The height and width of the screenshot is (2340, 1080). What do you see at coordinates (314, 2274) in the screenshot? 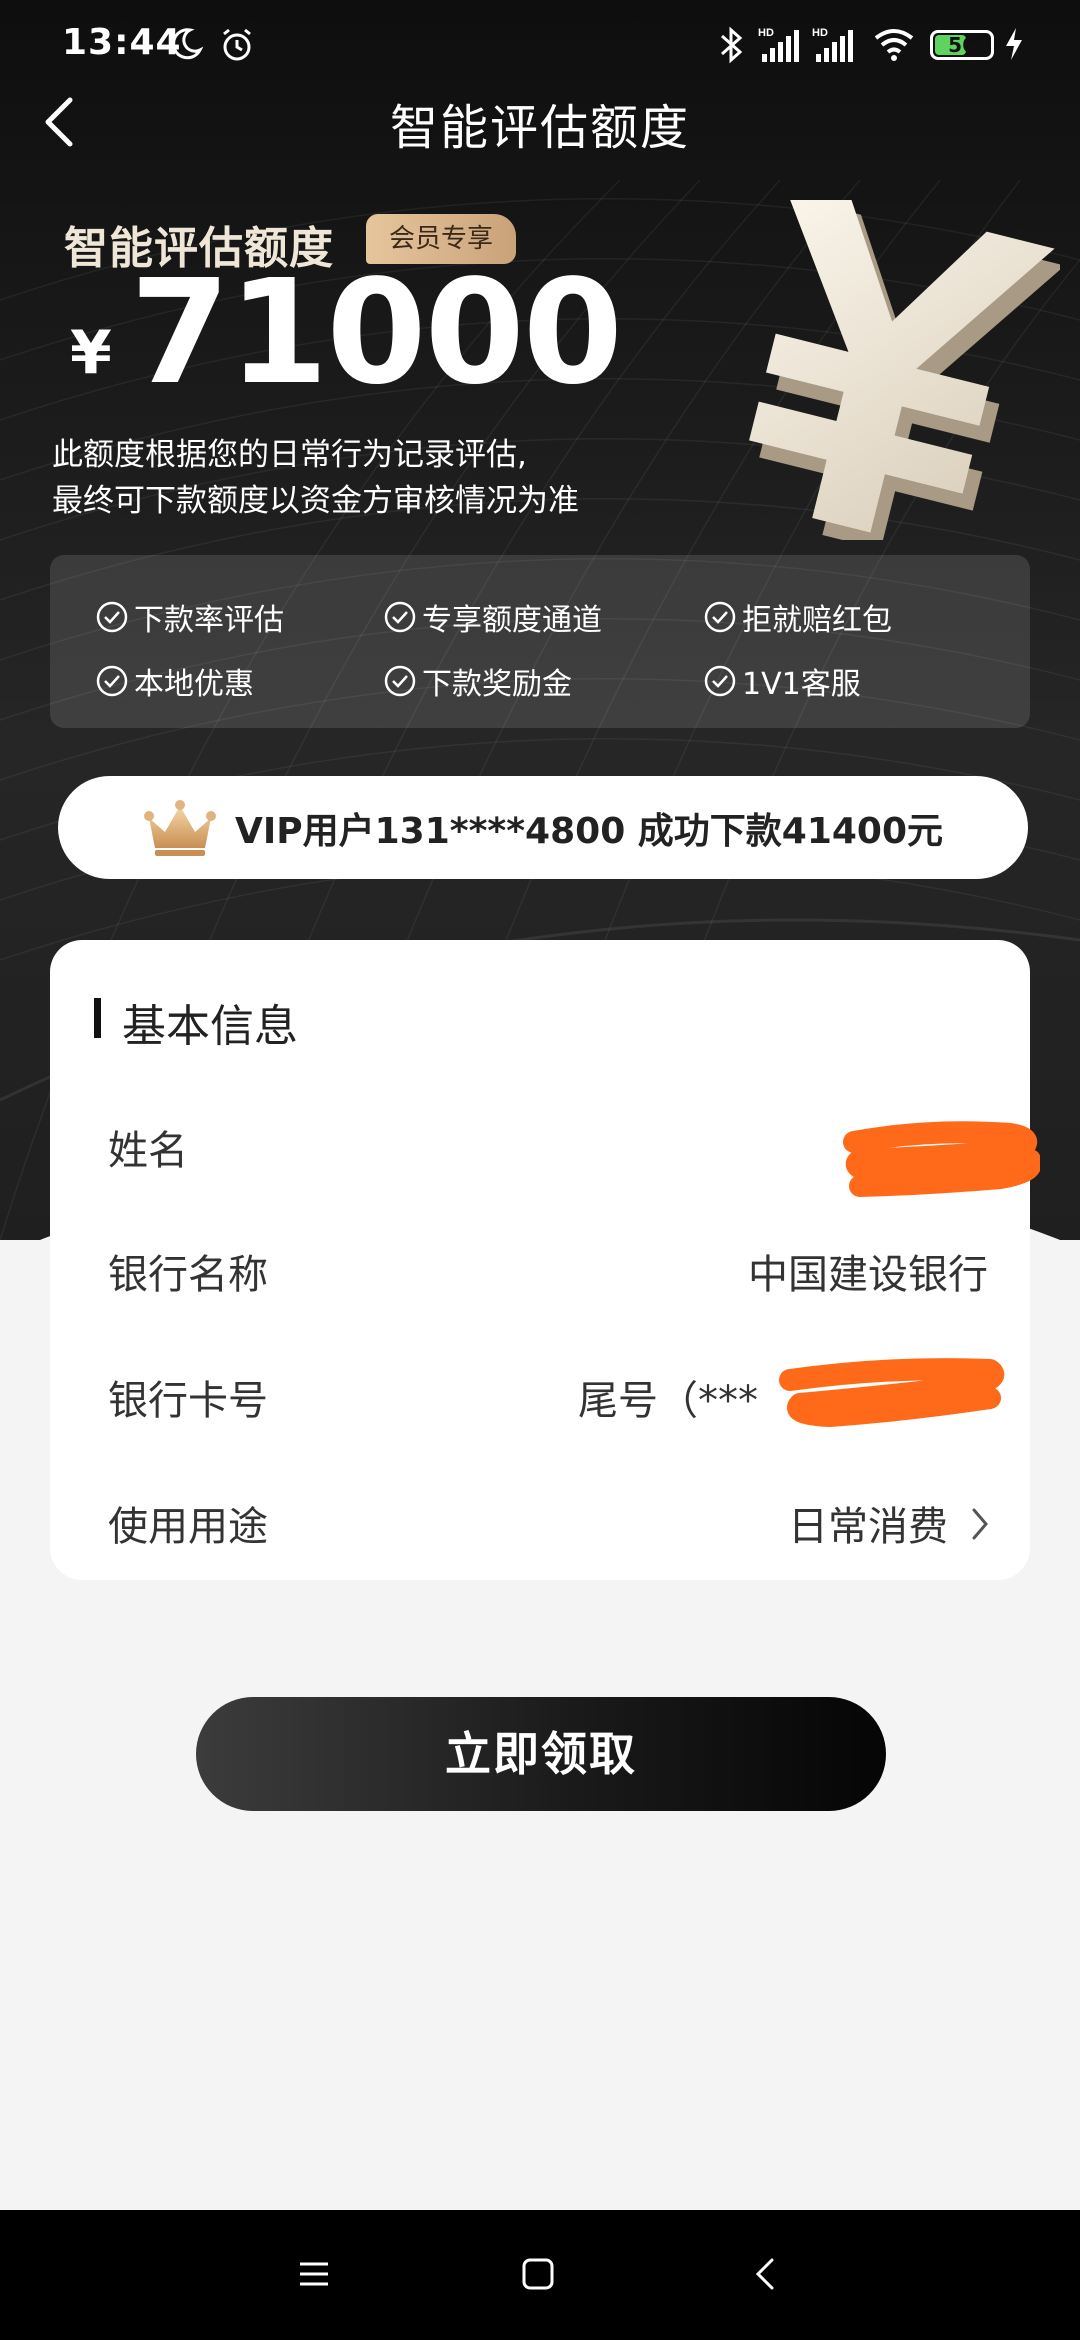
I see `menu-icon` at bounding box center [314, 2274].